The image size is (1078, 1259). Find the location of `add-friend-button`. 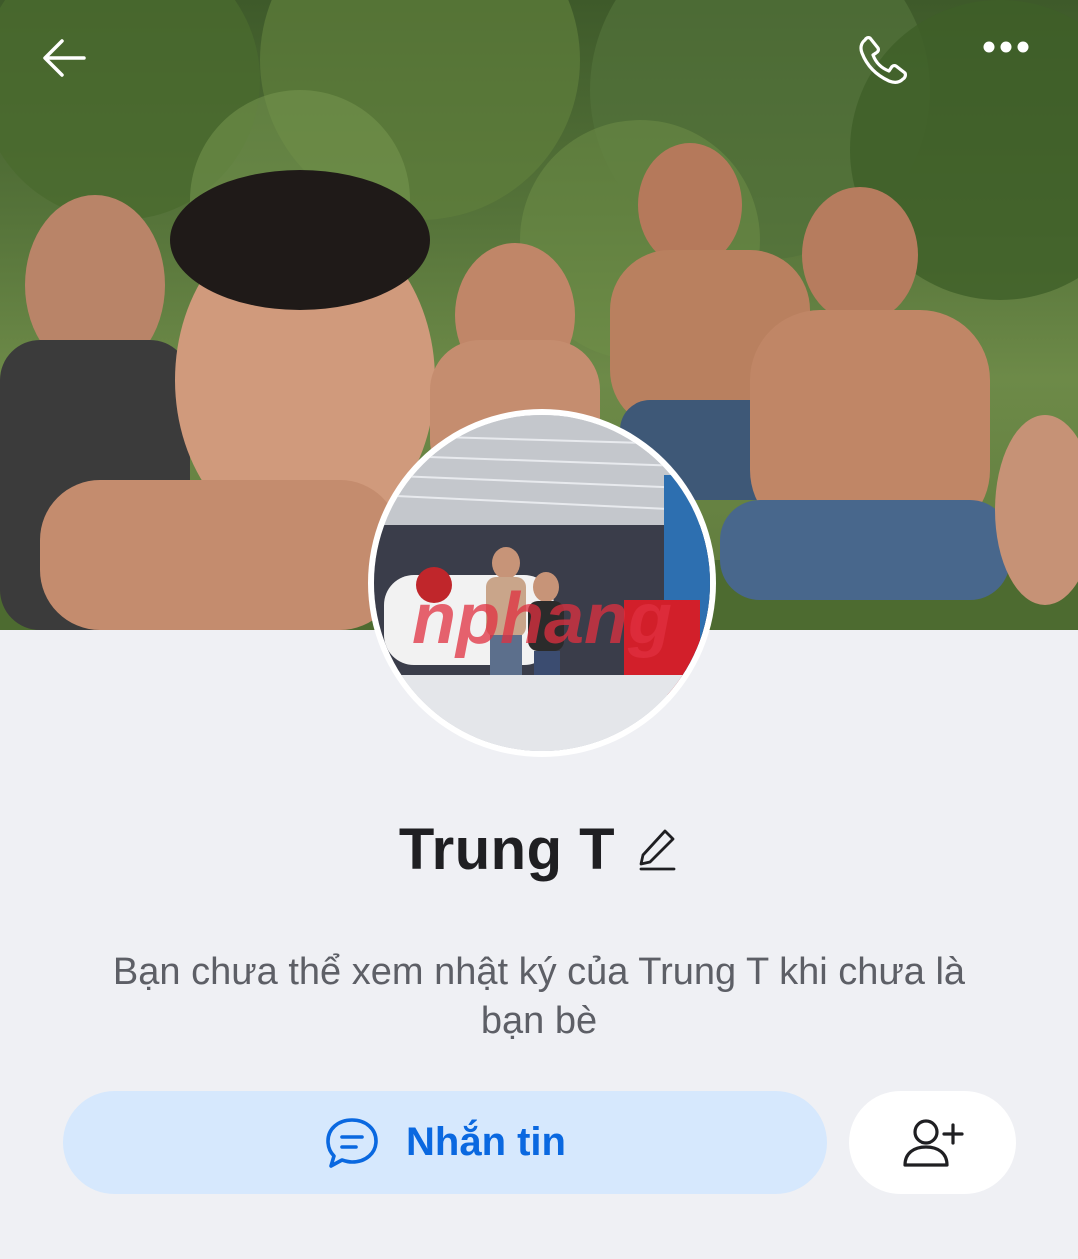

add-friend-button is located at coordinates (932, 1142).